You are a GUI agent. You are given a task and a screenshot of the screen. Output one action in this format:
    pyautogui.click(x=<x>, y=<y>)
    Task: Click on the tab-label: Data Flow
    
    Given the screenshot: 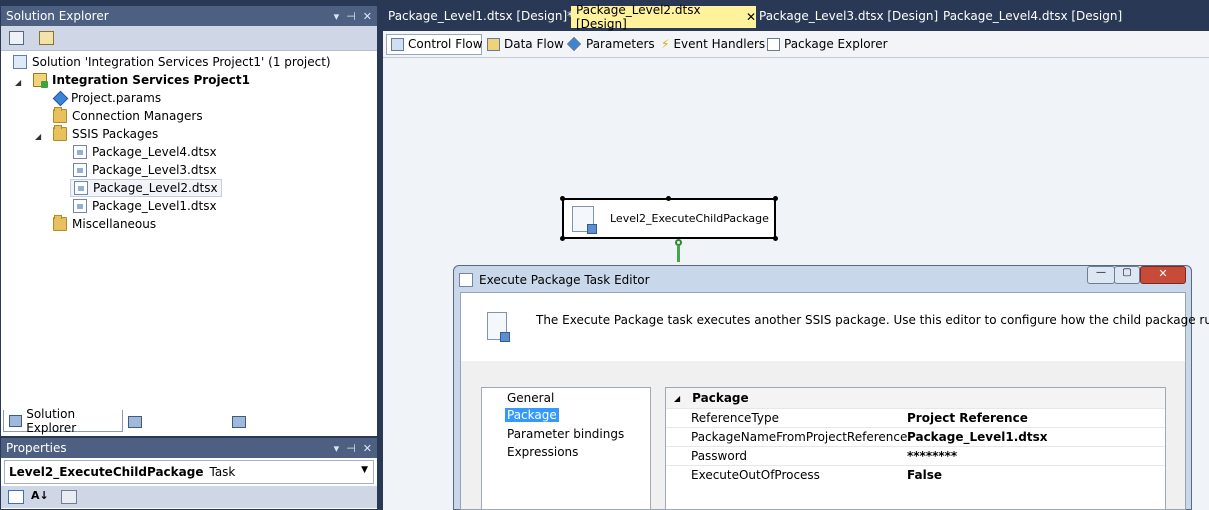 What is the action you would take?
    pyautogui.click(x=534, y=44)
    